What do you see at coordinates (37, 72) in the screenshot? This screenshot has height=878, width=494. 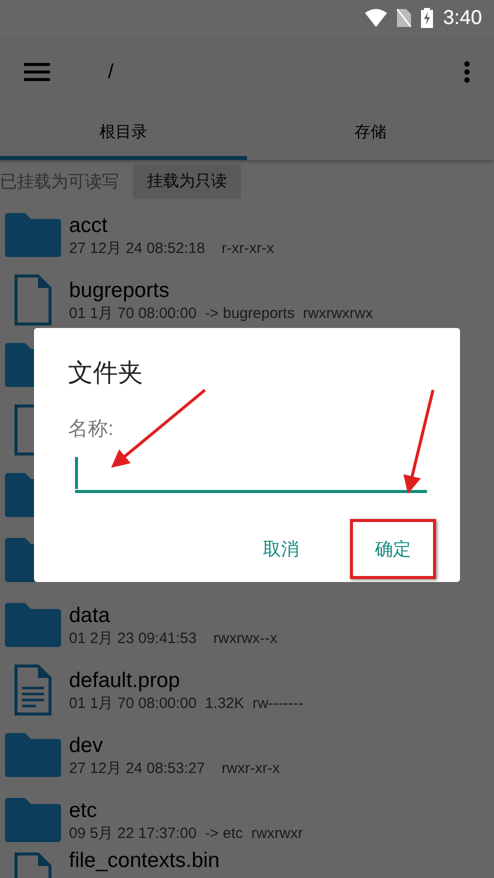 I see `menu-icon` at bounding box center [37, 72].